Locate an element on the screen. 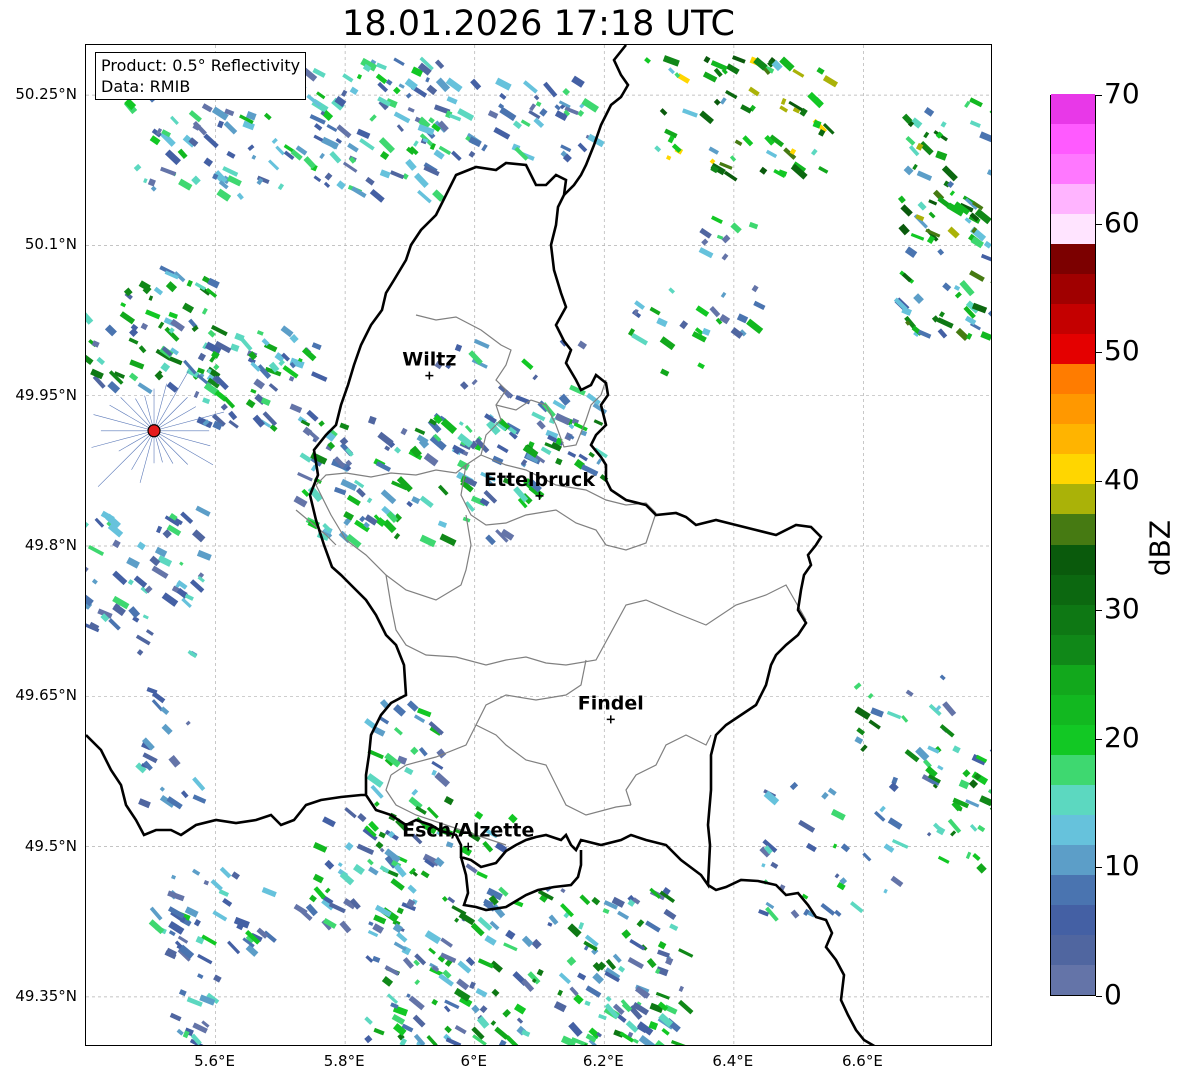 The image size is (1184, 1081). colorbar-tick-label: 10 is located at coordinates (1122, 866).